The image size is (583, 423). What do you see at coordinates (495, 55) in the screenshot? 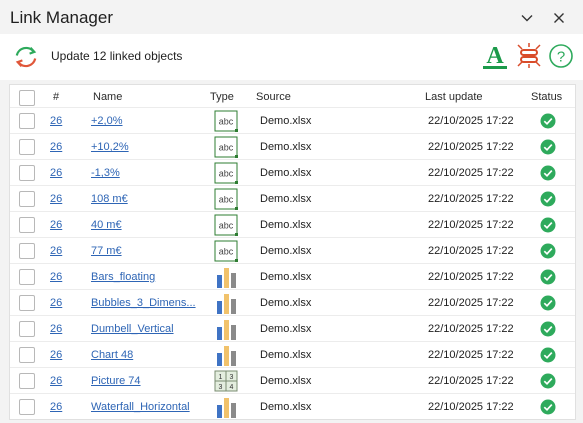
I see `font-a-icon: A` at bounding box center [495, 55].